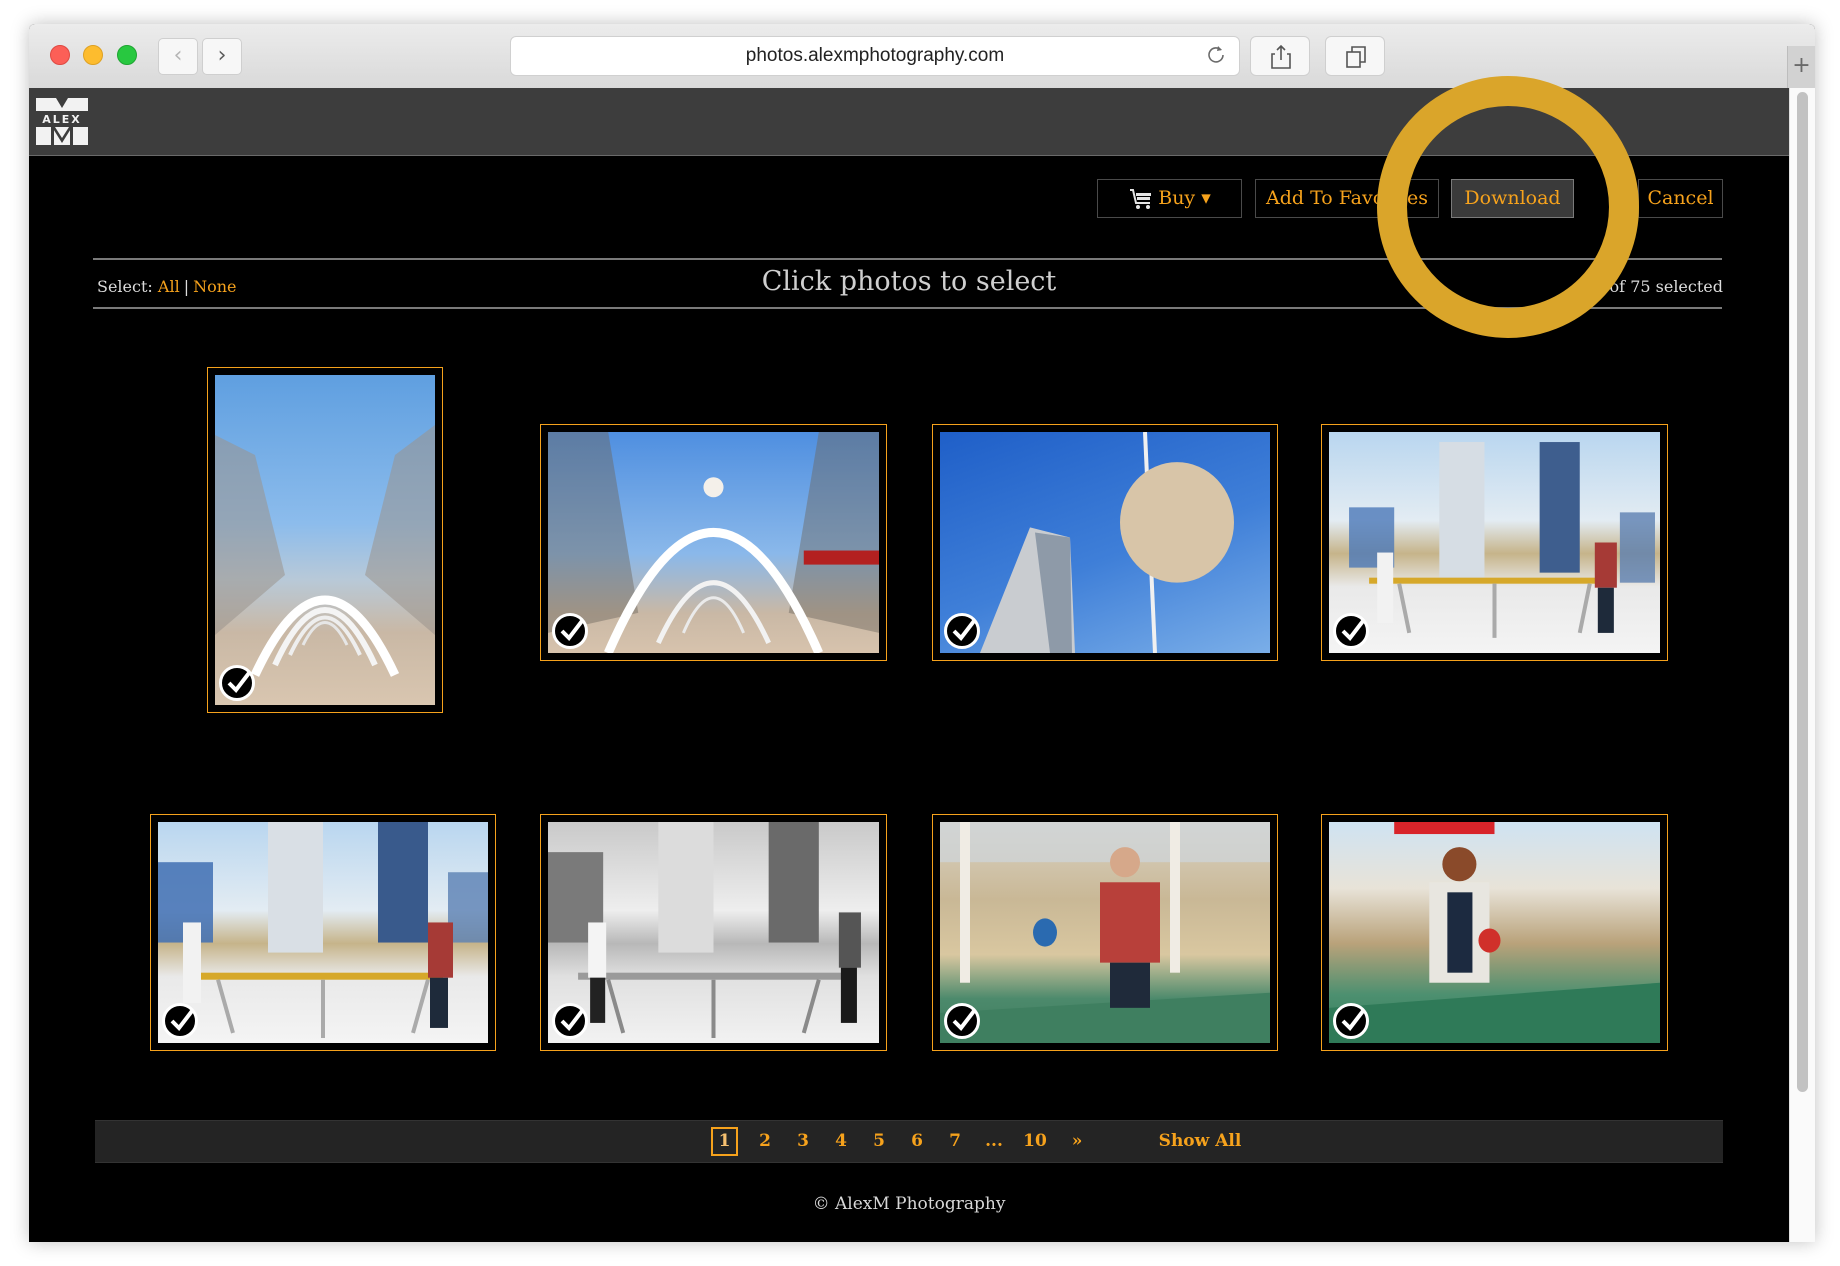 The image size is (1840, 1266). What do you see at coordinates (1184, 198) in the screenshot?
I see `buy-label: Buy ▾` at bounding box center [1184, 198].